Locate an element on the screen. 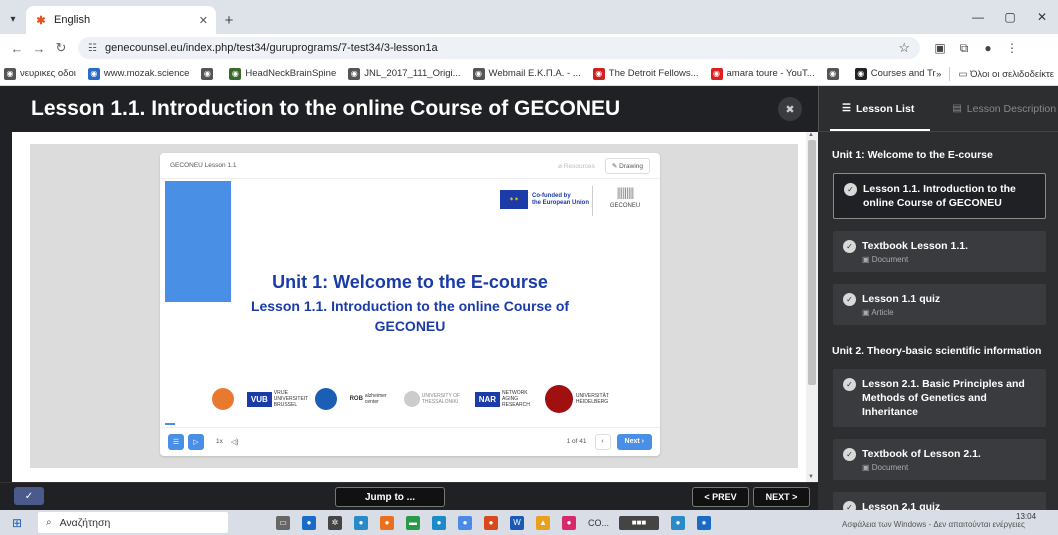 This screenshot has width=1058, height=535. active-tab-indicator is located at coordinates (880, 130).